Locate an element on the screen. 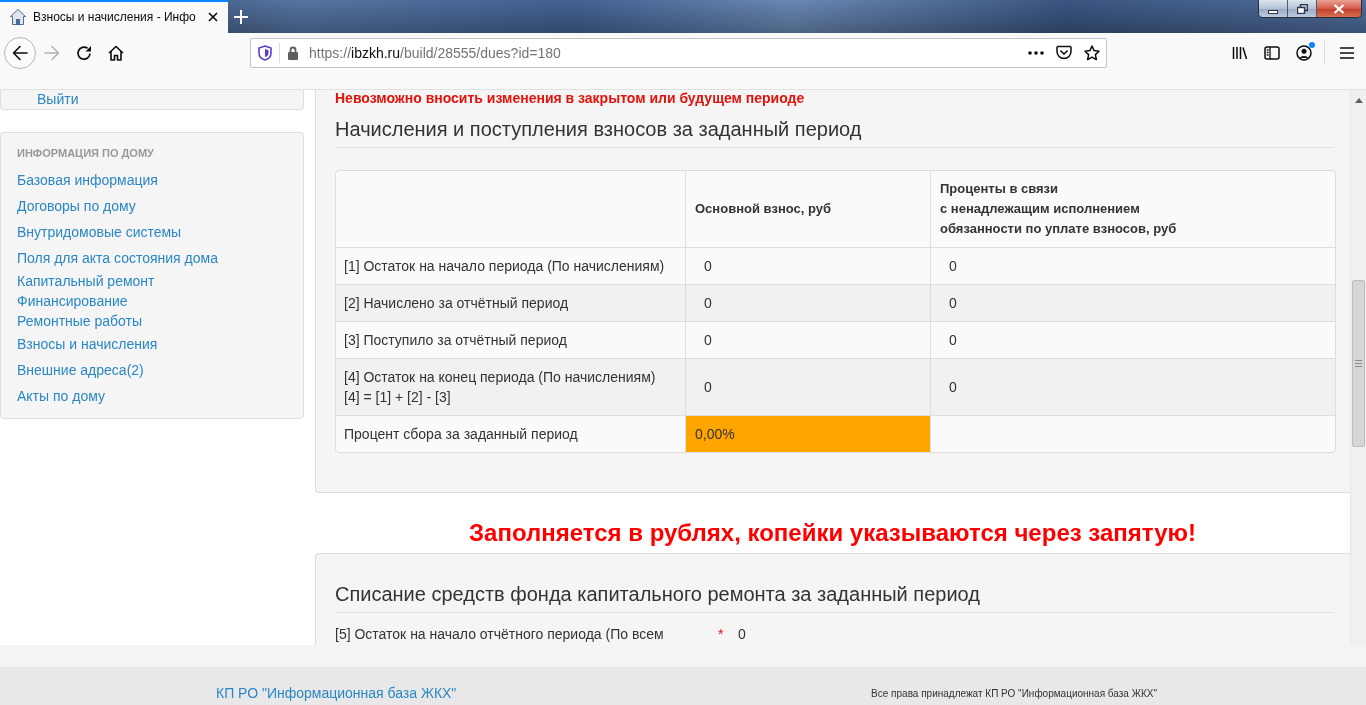  section-title: Списание средств фонда капитального ремонта за заданный период is located at coordinates (657, 594).